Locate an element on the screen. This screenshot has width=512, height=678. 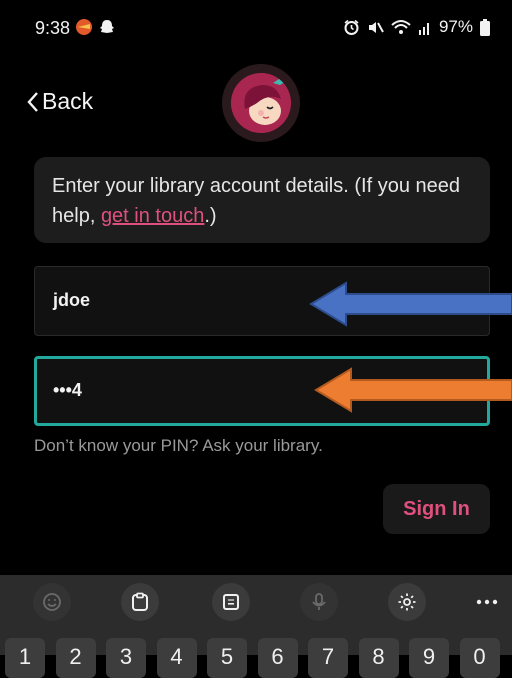
libby-face-icon is located at coordinates (261, 103).